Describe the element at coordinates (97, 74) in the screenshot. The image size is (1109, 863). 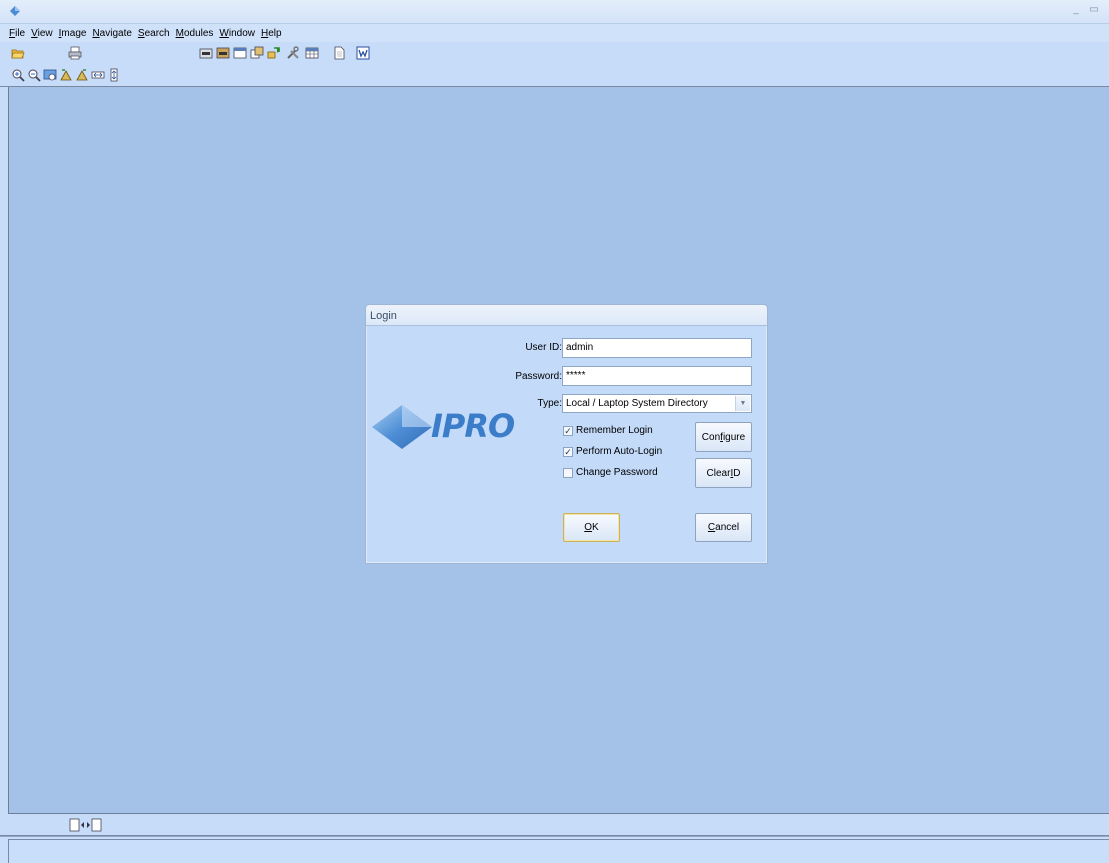
I see `fit-width-icon` at that location.